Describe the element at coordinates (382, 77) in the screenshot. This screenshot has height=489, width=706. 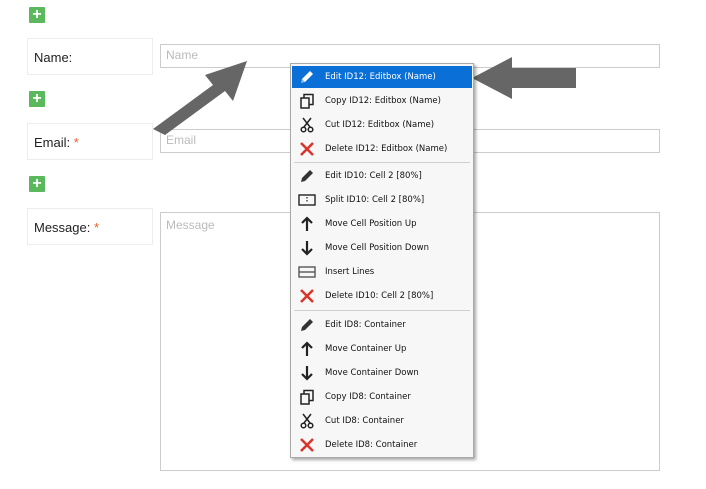
I see `menu-item-edit-editbox: Edit ID12: Editbox (Name)` at that location.